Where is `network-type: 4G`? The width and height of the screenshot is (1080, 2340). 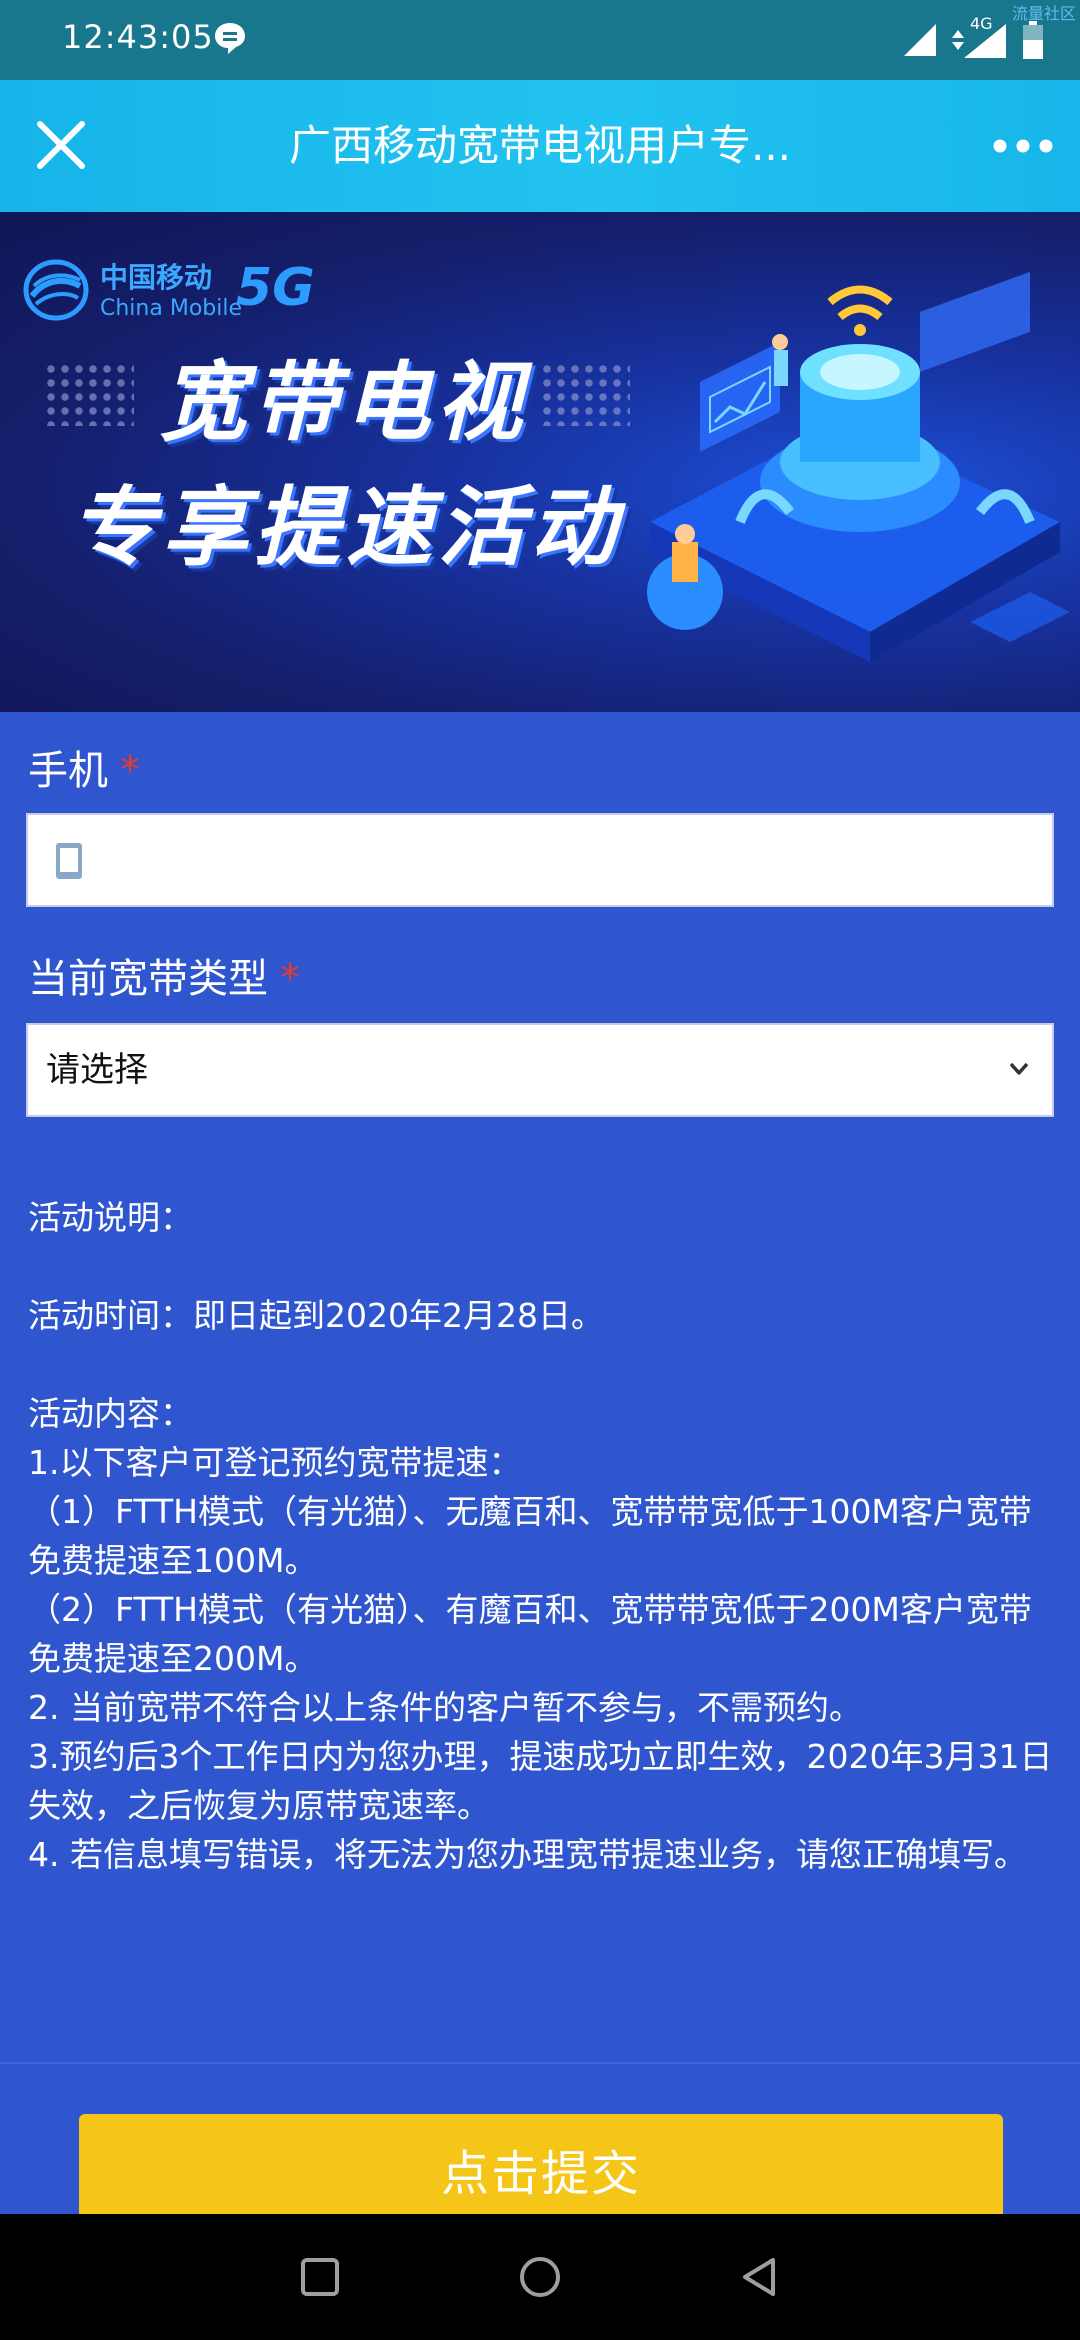 network-type: 4G is located at coordinates (981, 23).